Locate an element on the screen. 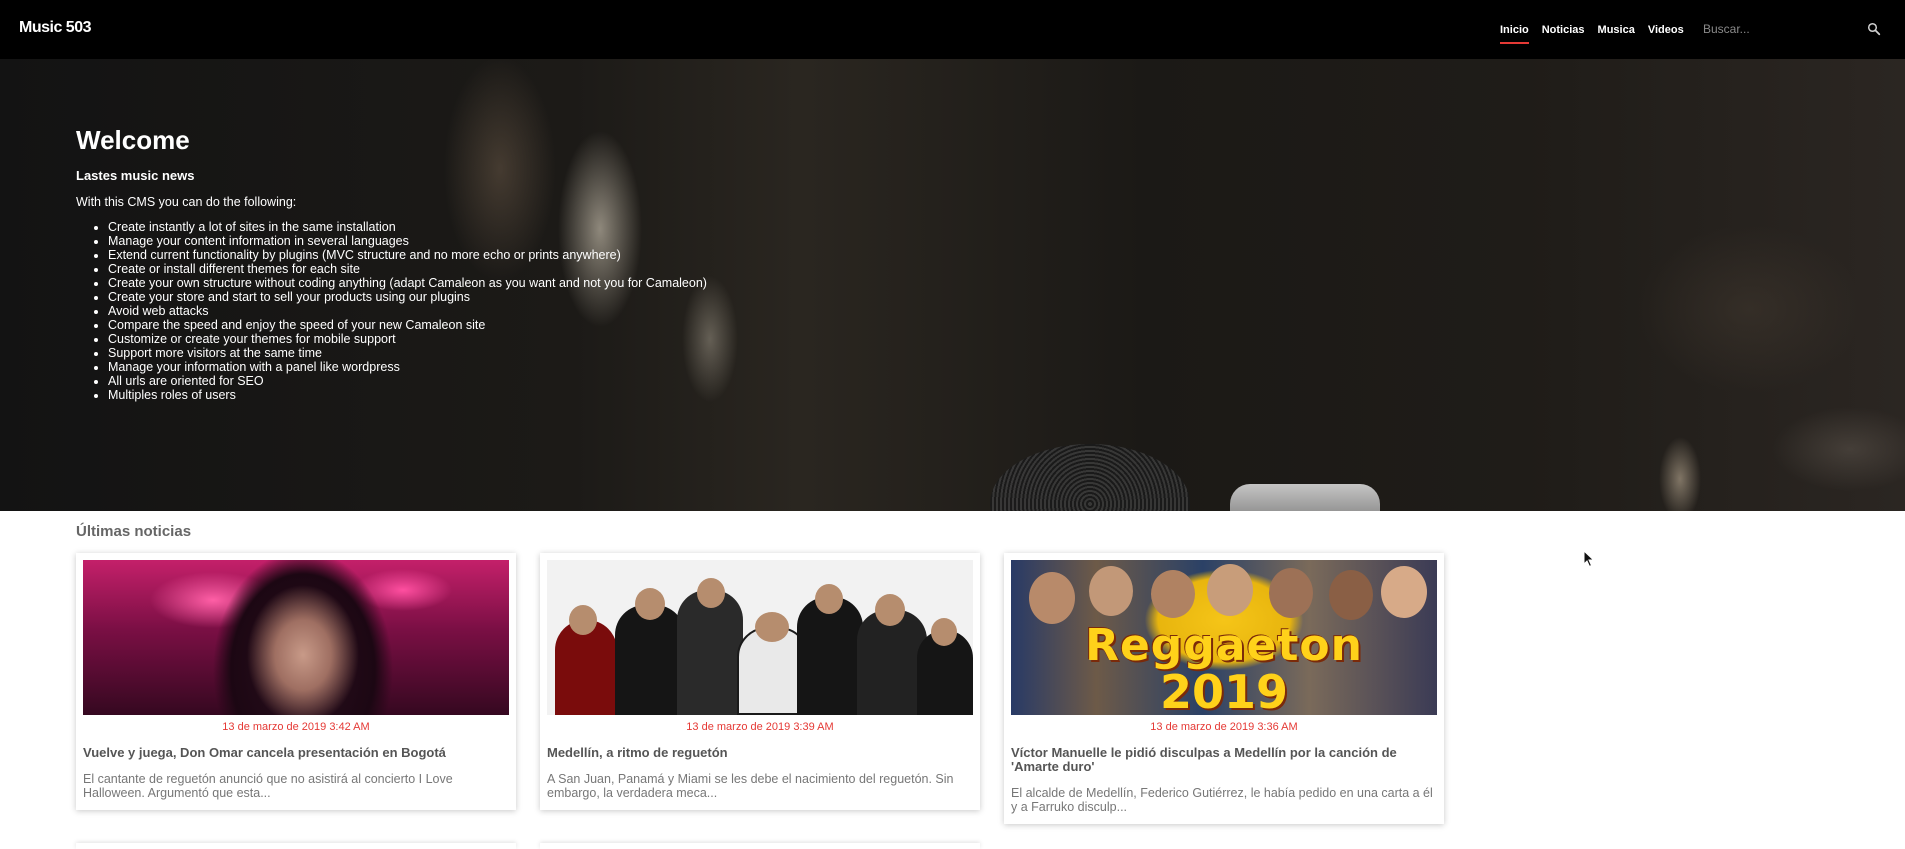 The image size is (1905, 849). search-input is located at coordinates (1778, 29).